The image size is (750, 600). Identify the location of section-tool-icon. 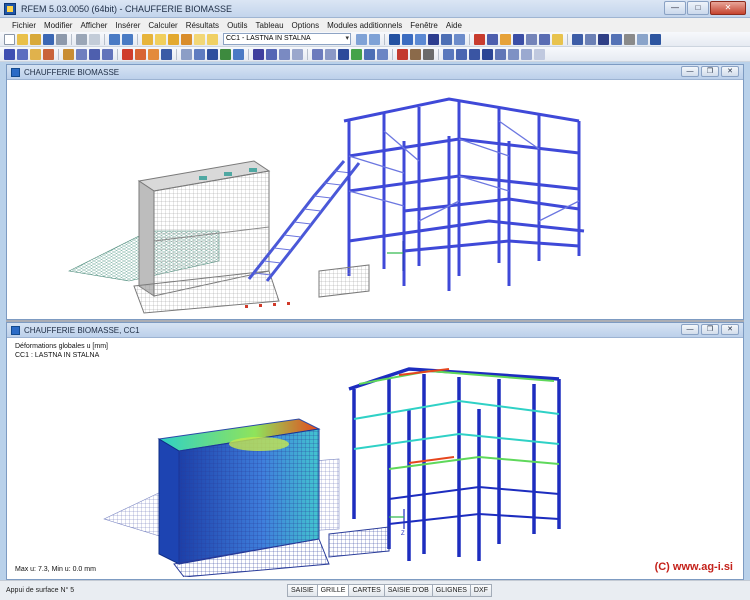
(402, 54).